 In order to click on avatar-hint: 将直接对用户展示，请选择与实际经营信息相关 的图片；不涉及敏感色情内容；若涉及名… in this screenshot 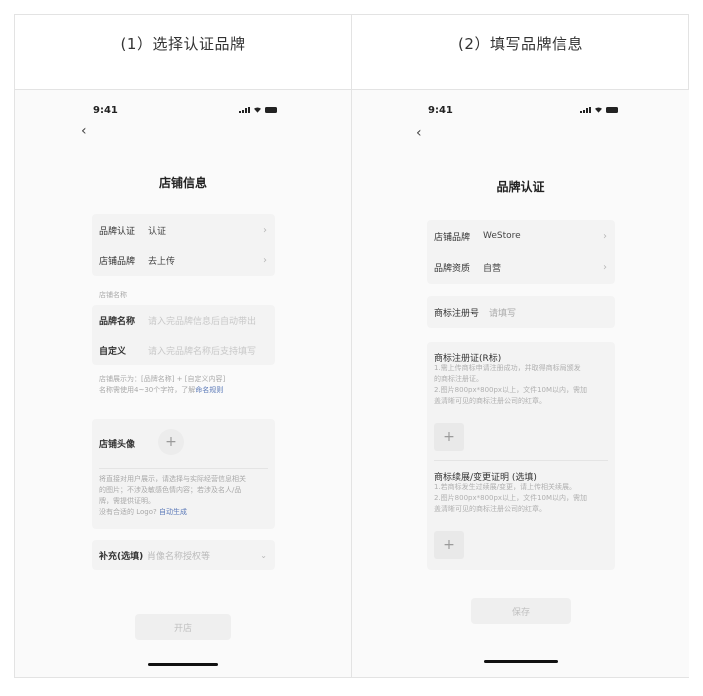, I will do `click(185, 496)`.